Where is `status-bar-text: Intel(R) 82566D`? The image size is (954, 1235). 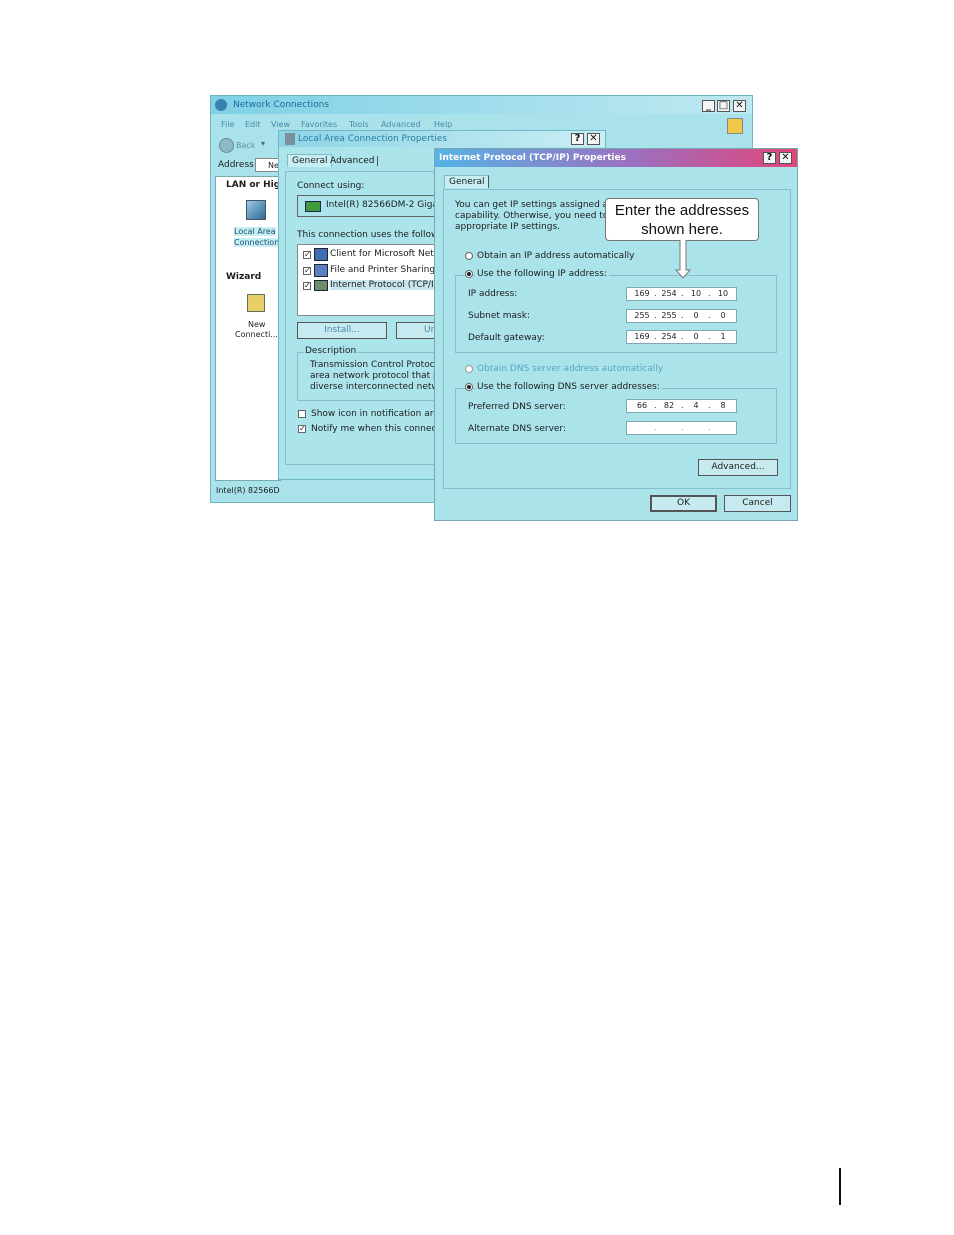 status-bar-text: Intel(R) 82566D is located at coordinates (248, 490).